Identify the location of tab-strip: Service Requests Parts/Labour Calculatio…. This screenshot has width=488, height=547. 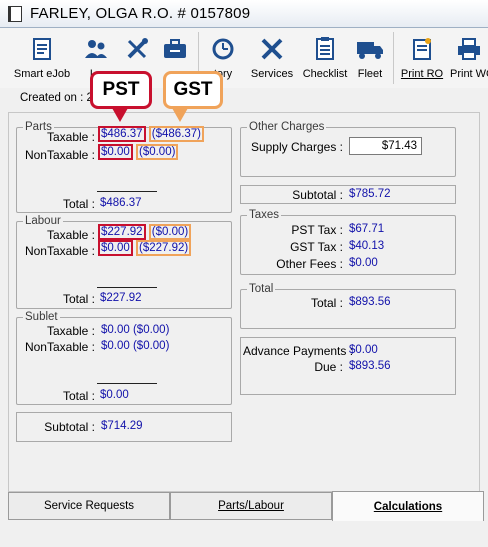
(248, 506).